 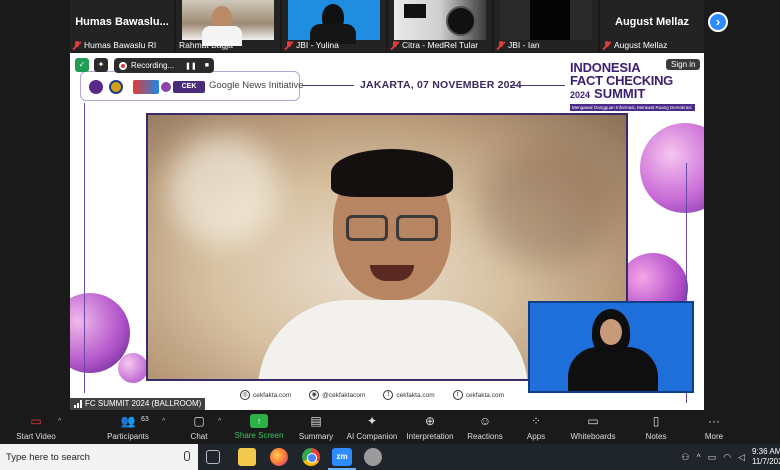 What do you see at coordinates (219, 421) in the screenshot?
I see `chat-options-caret: ^` at bounding box center [219, 421].